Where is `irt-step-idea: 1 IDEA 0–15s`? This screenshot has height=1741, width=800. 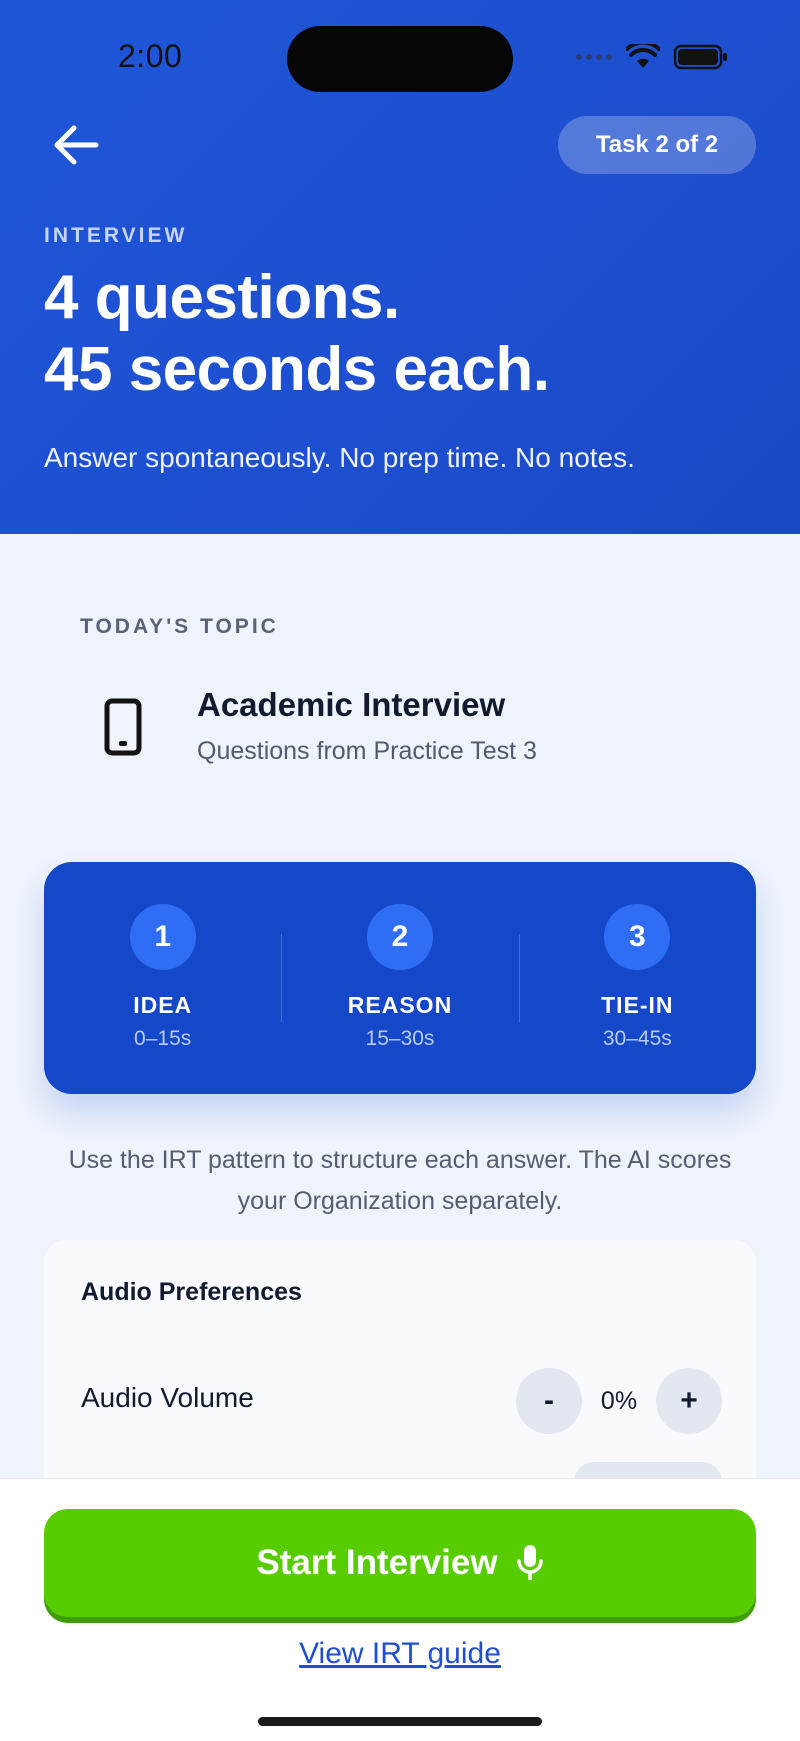 irt-step-idea: 1 IDEA 0–15s is located at coordinates (162, 978).